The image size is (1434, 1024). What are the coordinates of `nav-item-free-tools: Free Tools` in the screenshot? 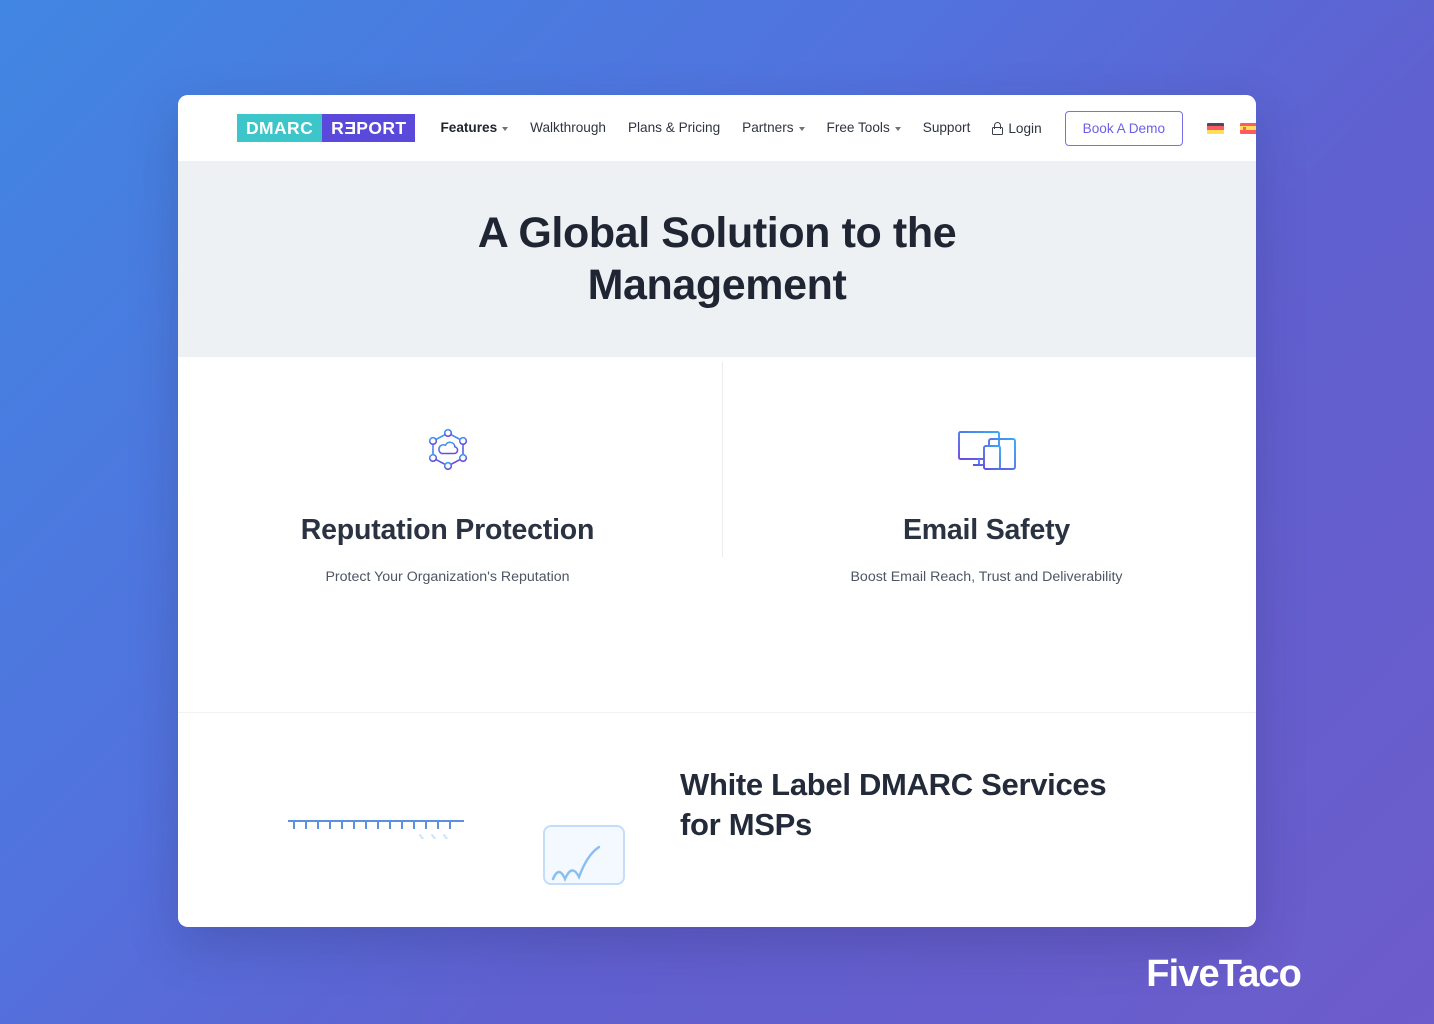 It's located at (864, 128).